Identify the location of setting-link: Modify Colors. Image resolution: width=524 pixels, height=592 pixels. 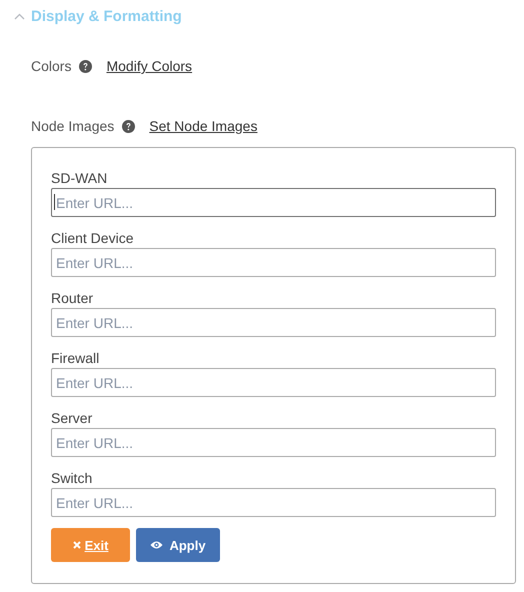
(149, 66).